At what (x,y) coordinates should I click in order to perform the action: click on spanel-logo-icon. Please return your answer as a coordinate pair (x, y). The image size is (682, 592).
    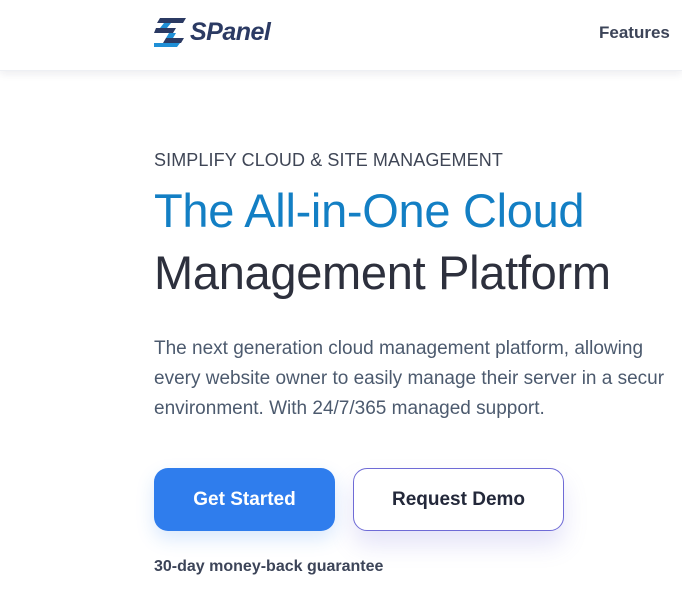
    Looking at the image, I should click on (170, 32).